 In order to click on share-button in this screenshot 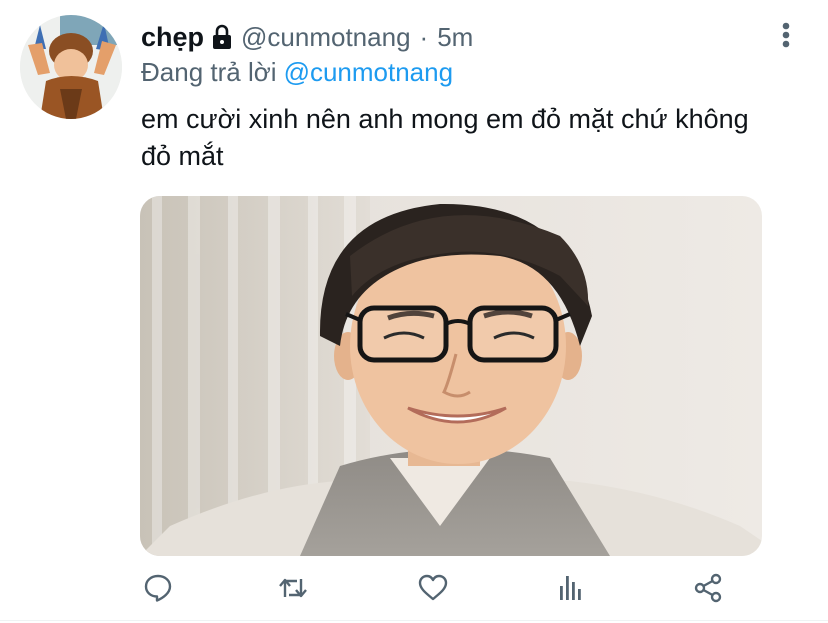, I will do `click(708, 590)`.